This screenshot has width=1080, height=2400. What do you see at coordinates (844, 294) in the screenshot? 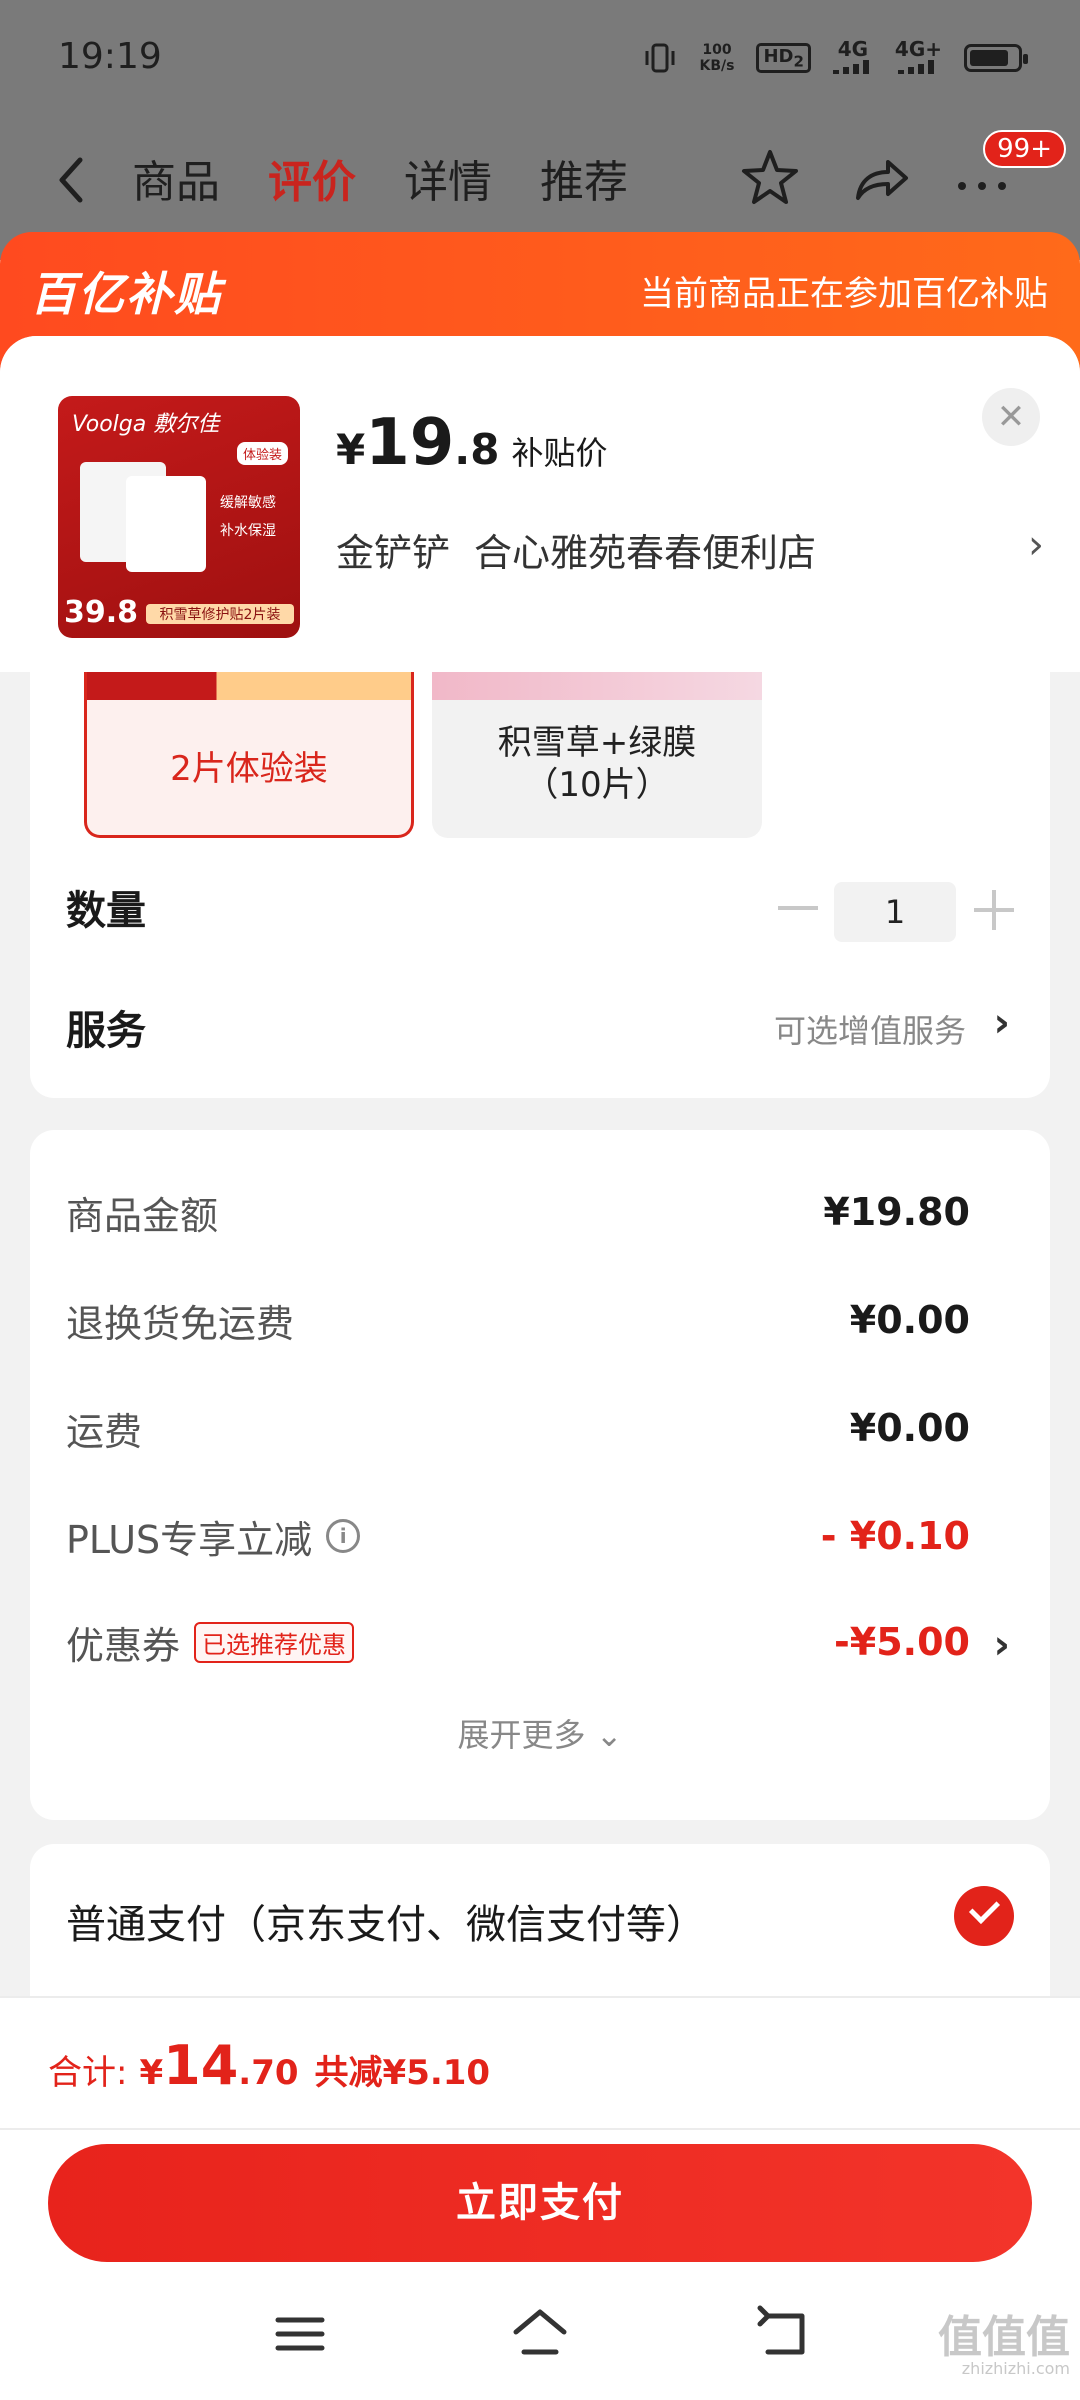
I see `subsidy-text: 当前商品正在参加百亿补贴` at bounding box center [844, 294].